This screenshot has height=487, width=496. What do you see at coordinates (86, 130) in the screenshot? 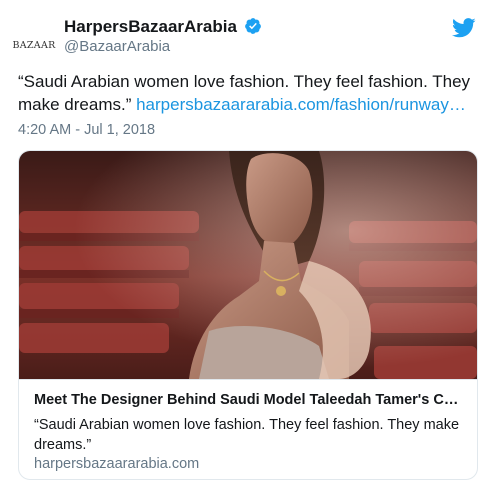
I see `timestamp: 4:20 AM - Jul 1, 2018` at bounding box center [86, 130].